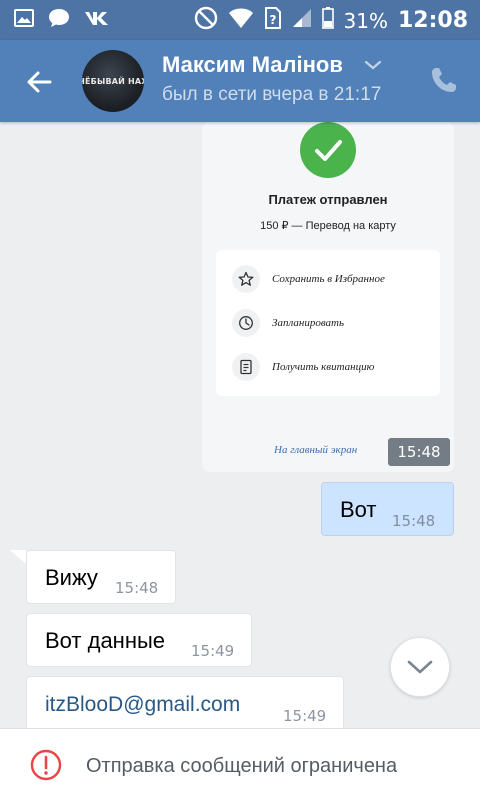 The height and width of the screenshot is (800, 480). I want to click on action-schedule: Запланировать, so click(288, 323).